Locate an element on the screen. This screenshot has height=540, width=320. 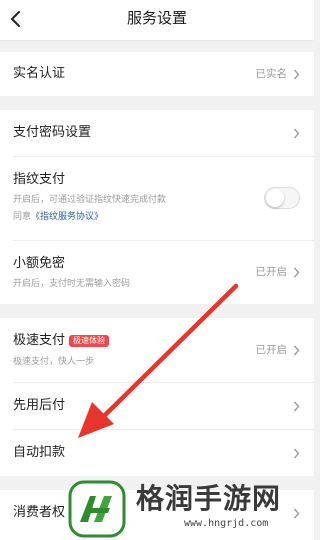
small-free-status: 已开启 is located at coordinates (271, 272).